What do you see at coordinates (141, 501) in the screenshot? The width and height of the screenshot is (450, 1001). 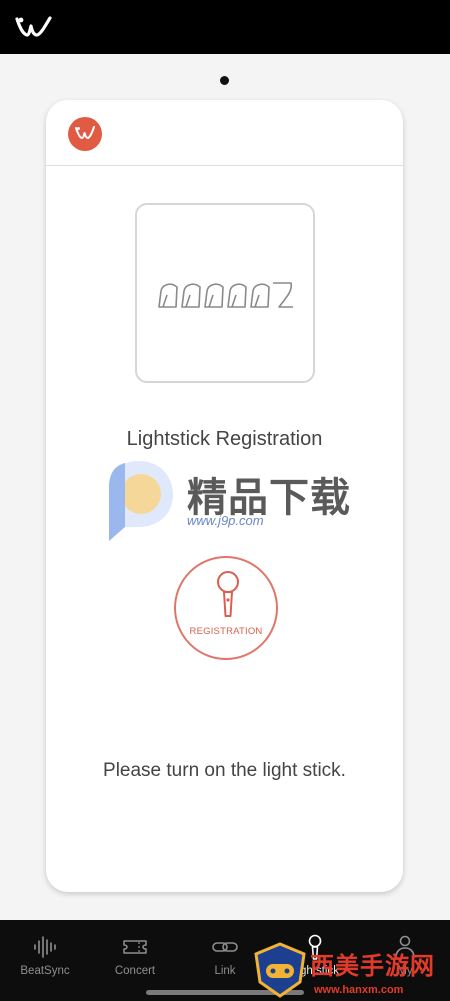 I see `watermark-p-logo-icon` at bounding box center [141, 501].